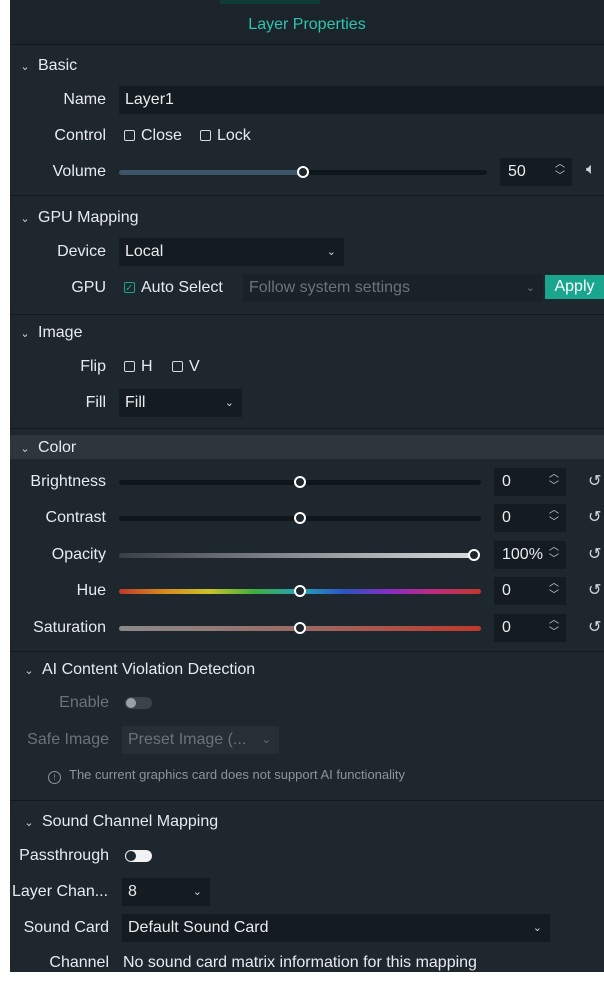  Describe the element at coordinates (530, 628) in the screenshot. I see `saturation-spinbox: 0 ︿ ﹀` at that location.